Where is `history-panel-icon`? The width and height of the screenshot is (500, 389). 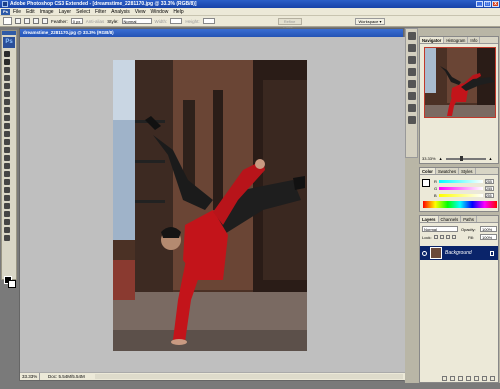
history-panel-icon is located at coordinates (412, 72).